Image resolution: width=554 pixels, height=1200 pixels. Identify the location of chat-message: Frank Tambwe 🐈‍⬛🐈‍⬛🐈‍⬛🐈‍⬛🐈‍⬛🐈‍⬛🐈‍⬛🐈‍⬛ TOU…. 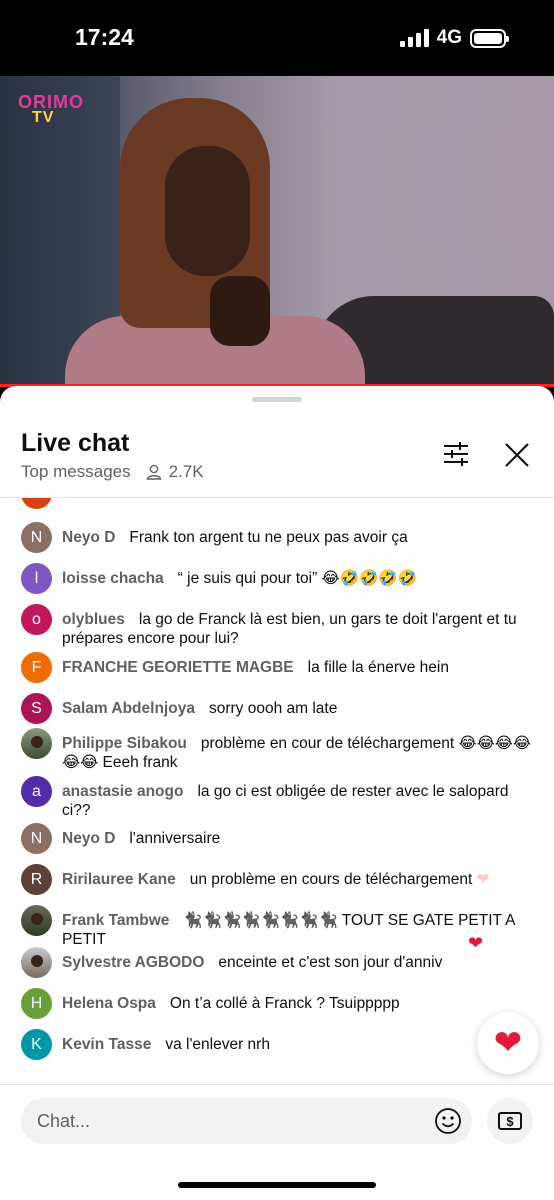
(281, 927).